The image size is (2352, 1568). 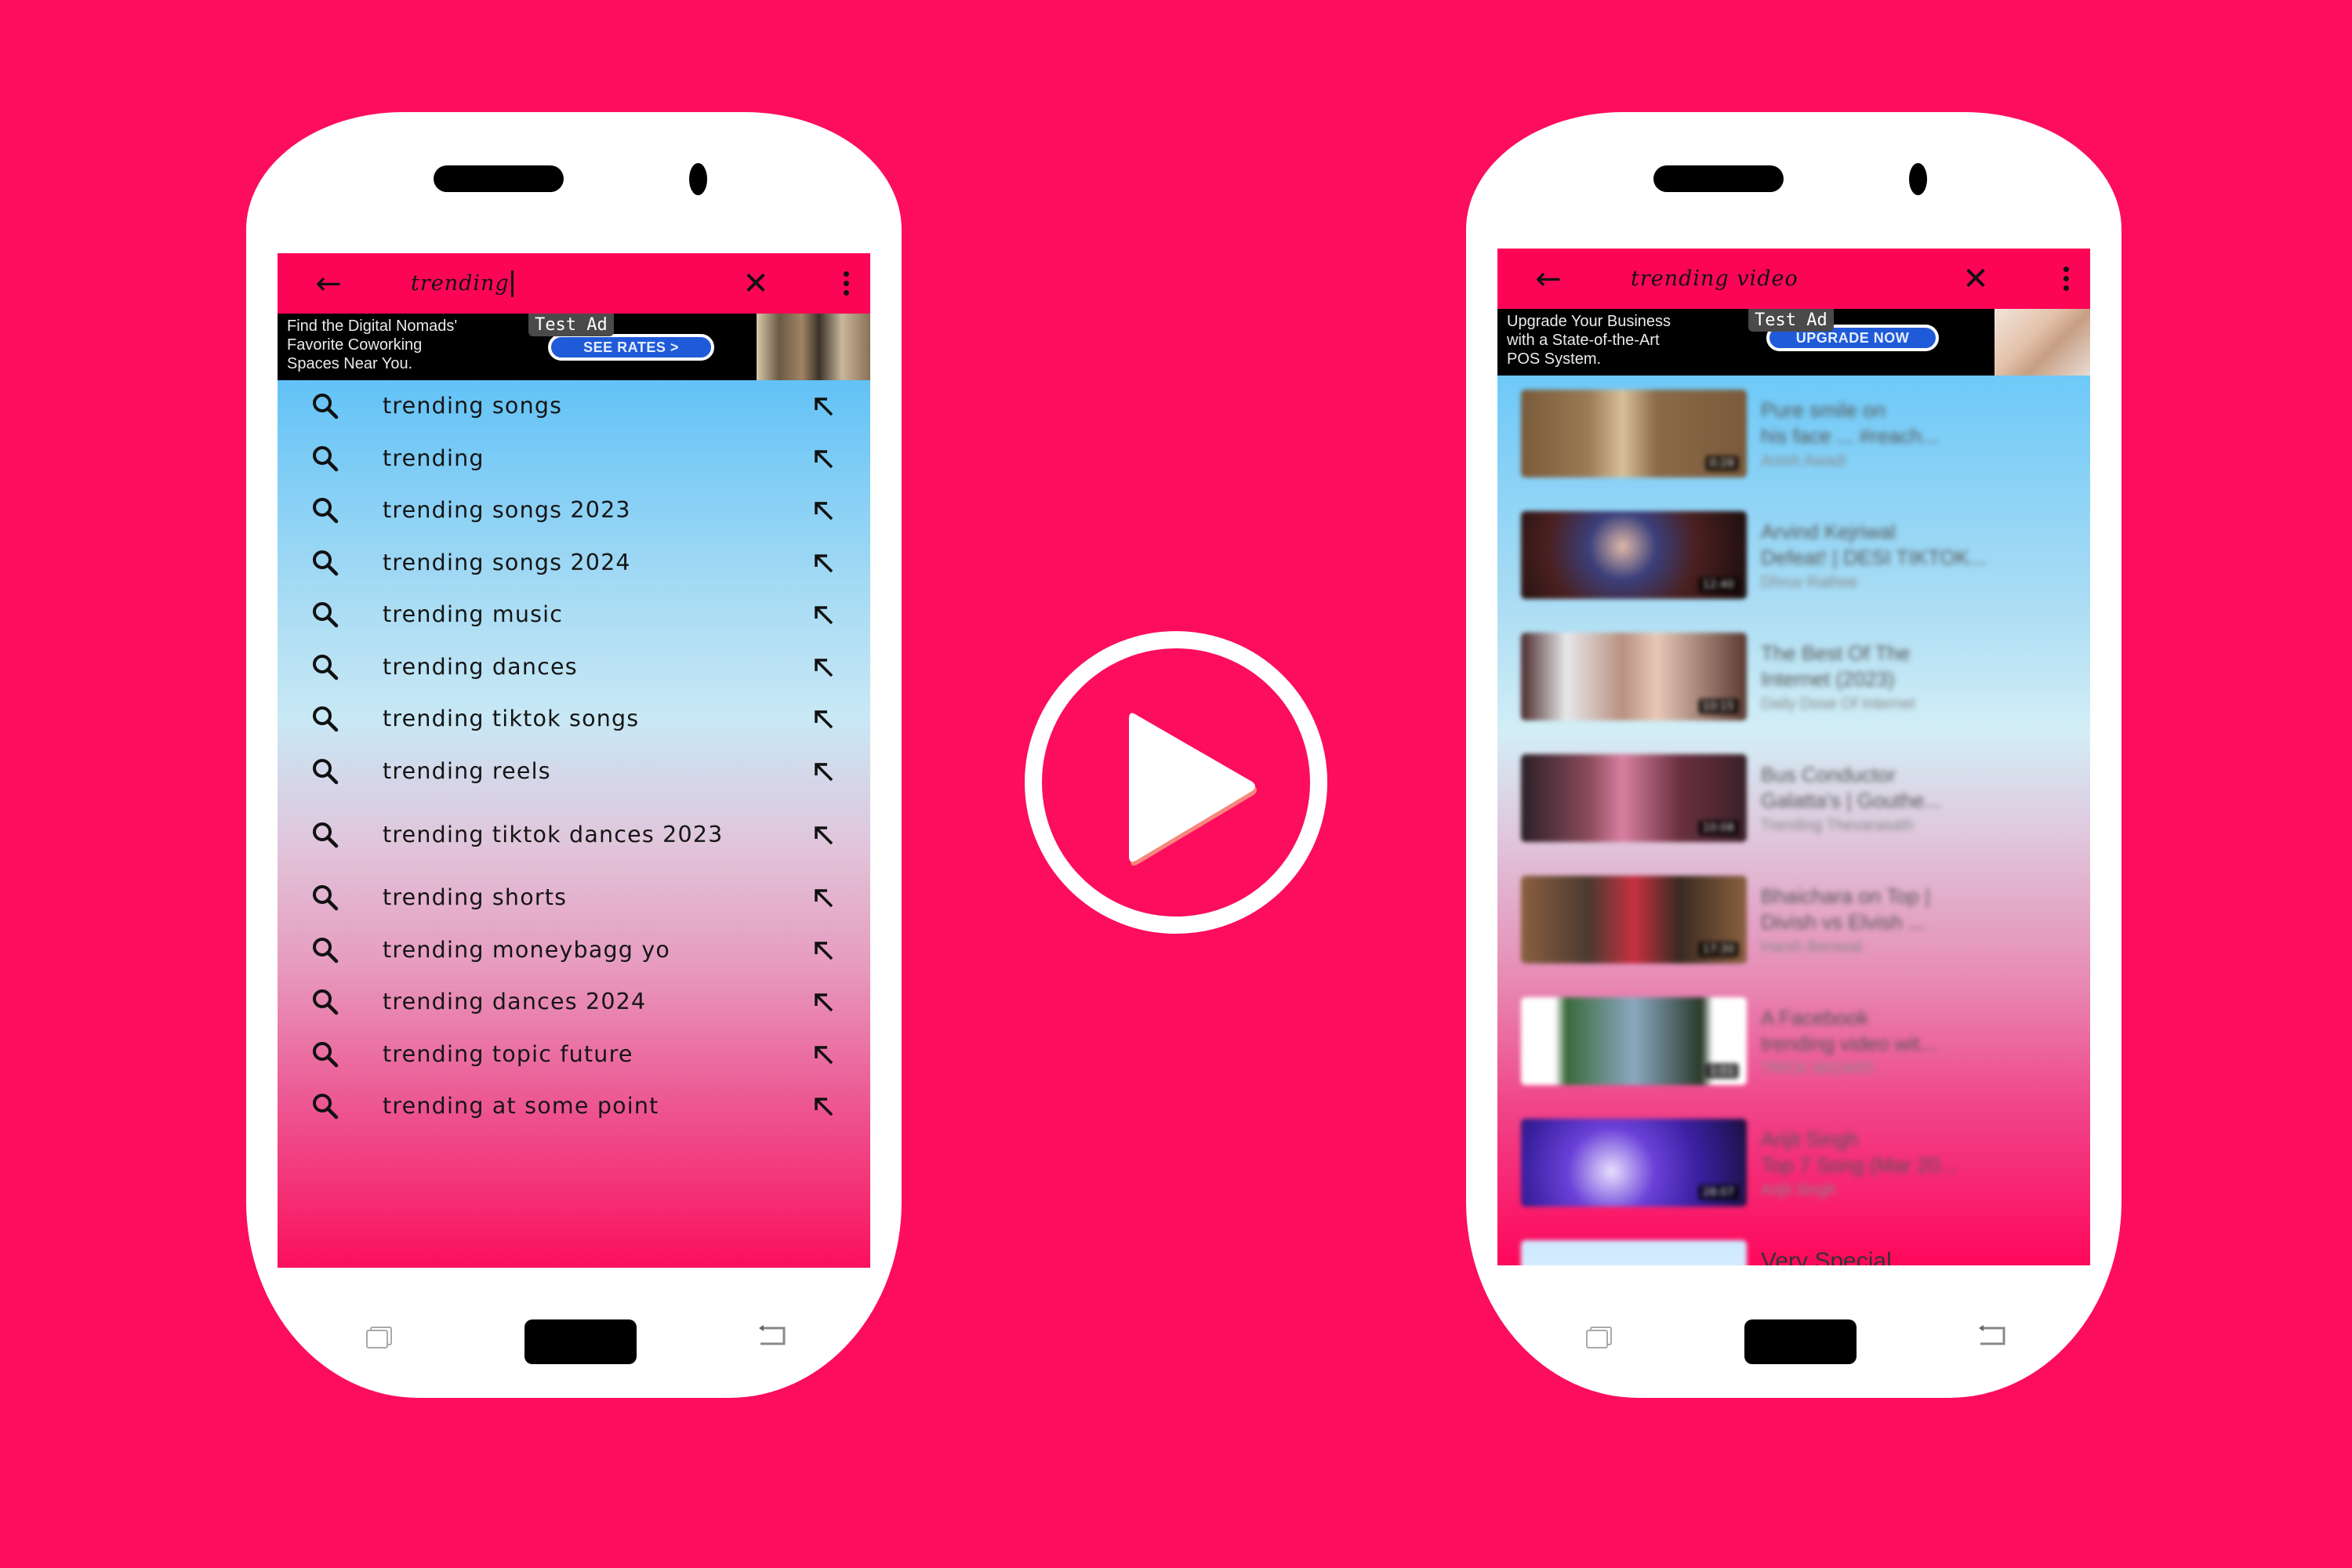 What do you see at coordinates (434, 458) in the screenshot?
I see `suggestion-label: trending` at bounding box center [434, 458].